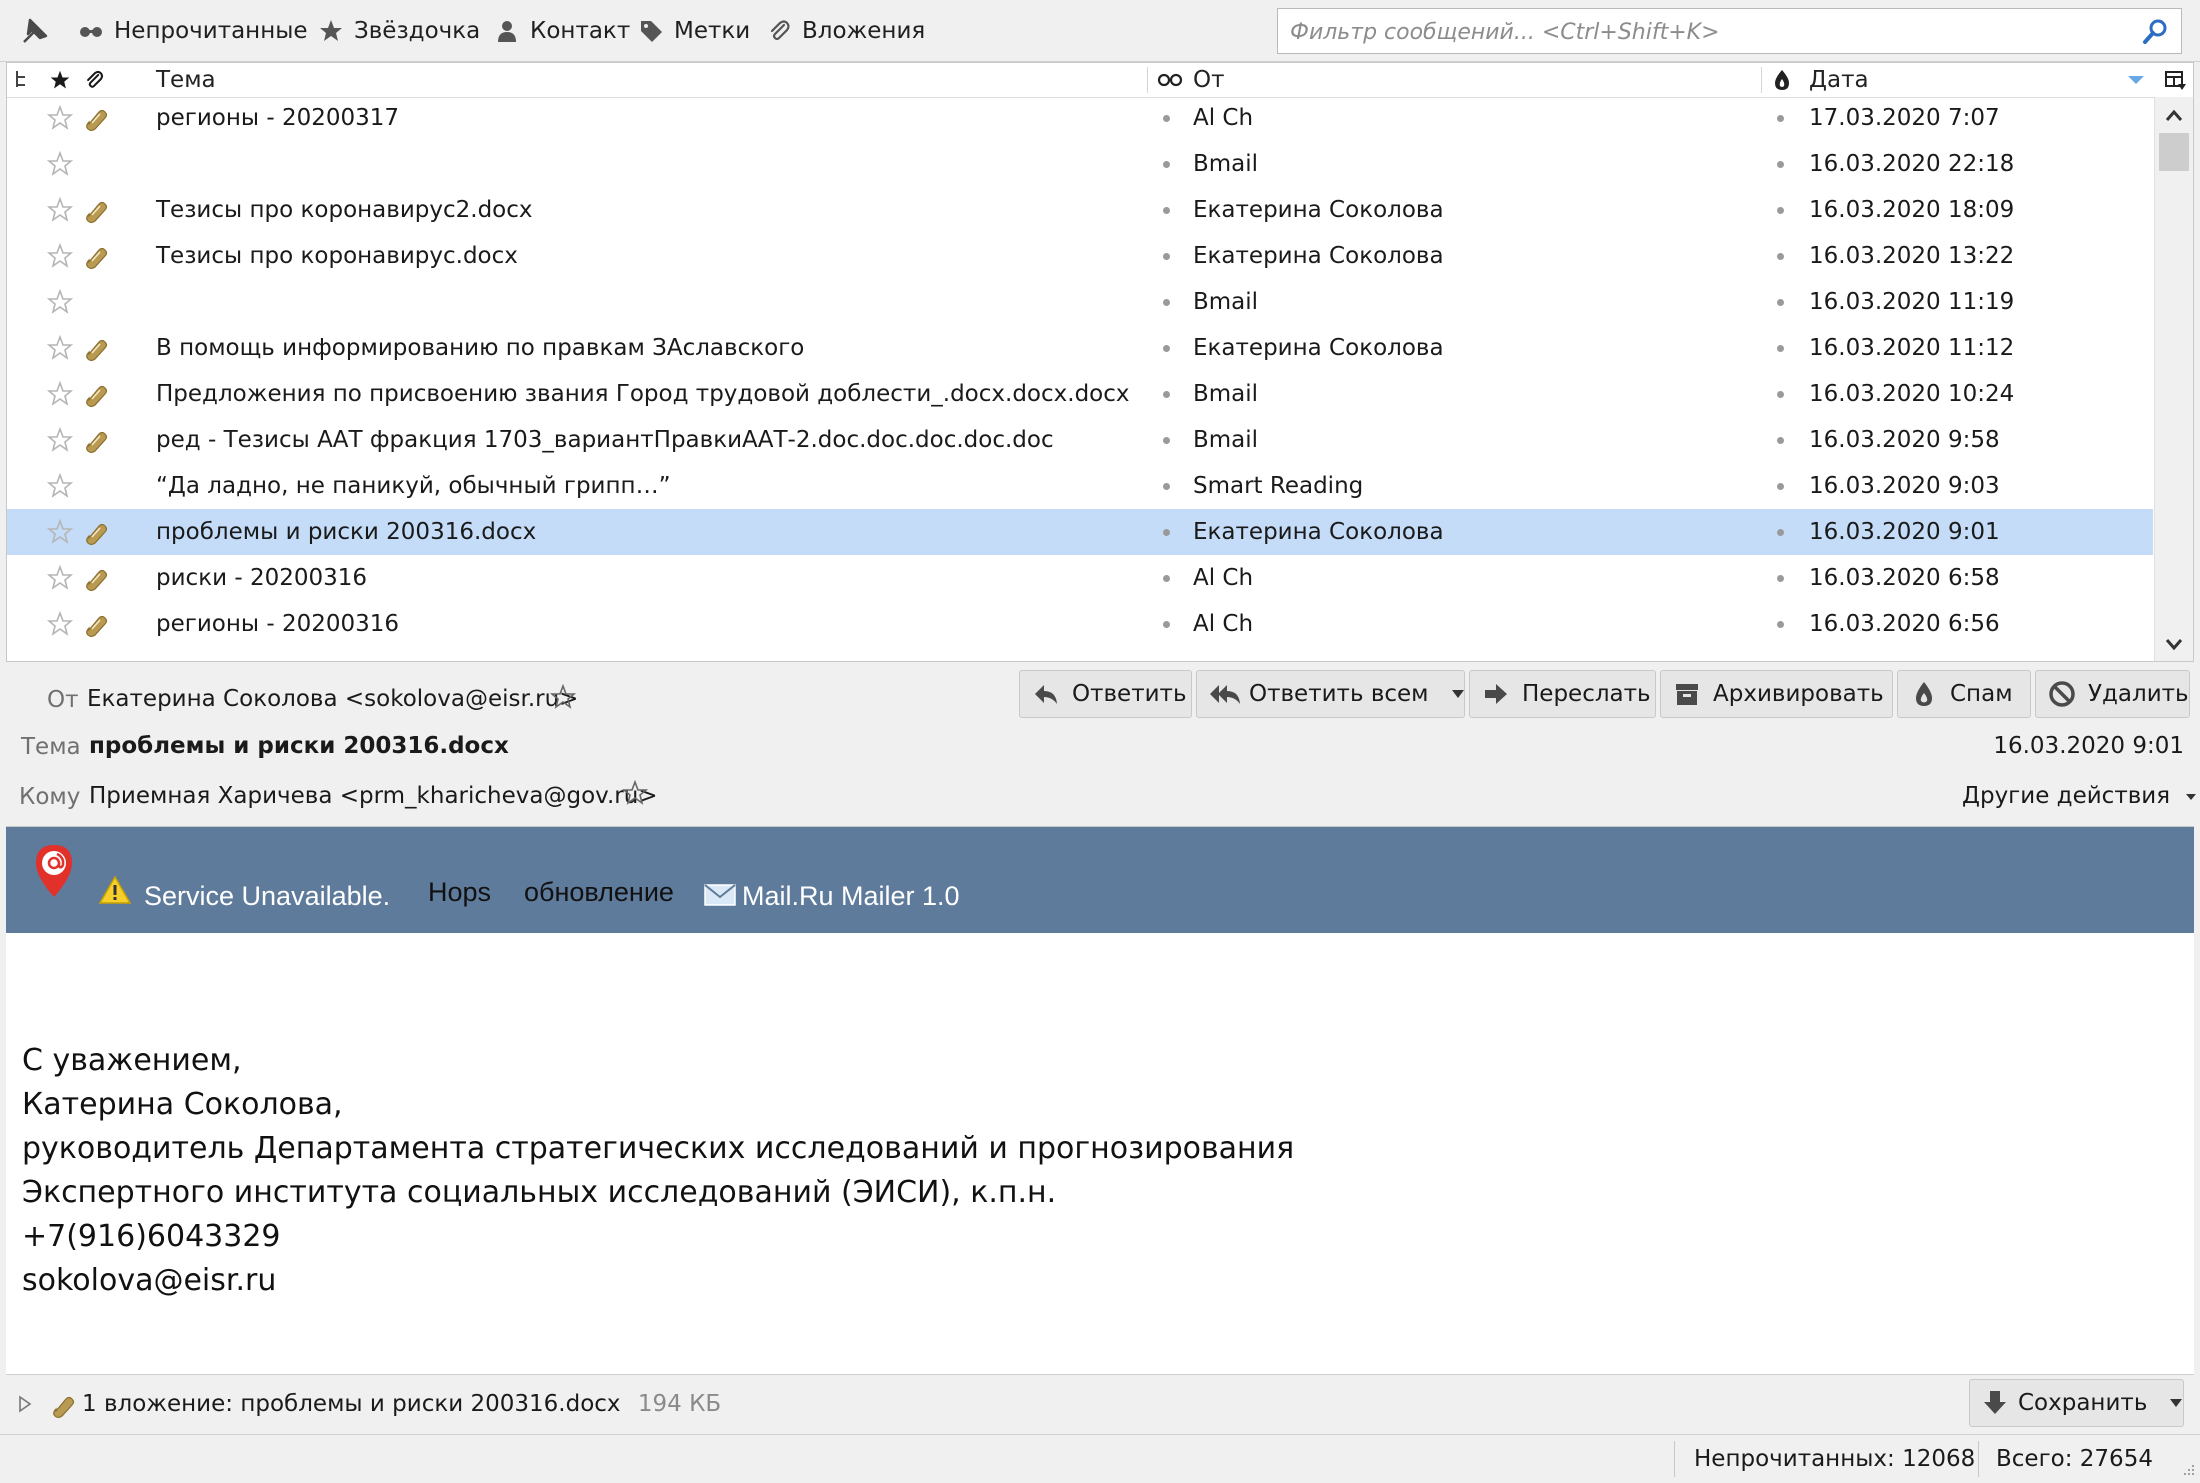  What do you see at coordinates (1562, 694) in the screenshot?
I see `forward-button: Переслать` at bounding box center [1562, 694].